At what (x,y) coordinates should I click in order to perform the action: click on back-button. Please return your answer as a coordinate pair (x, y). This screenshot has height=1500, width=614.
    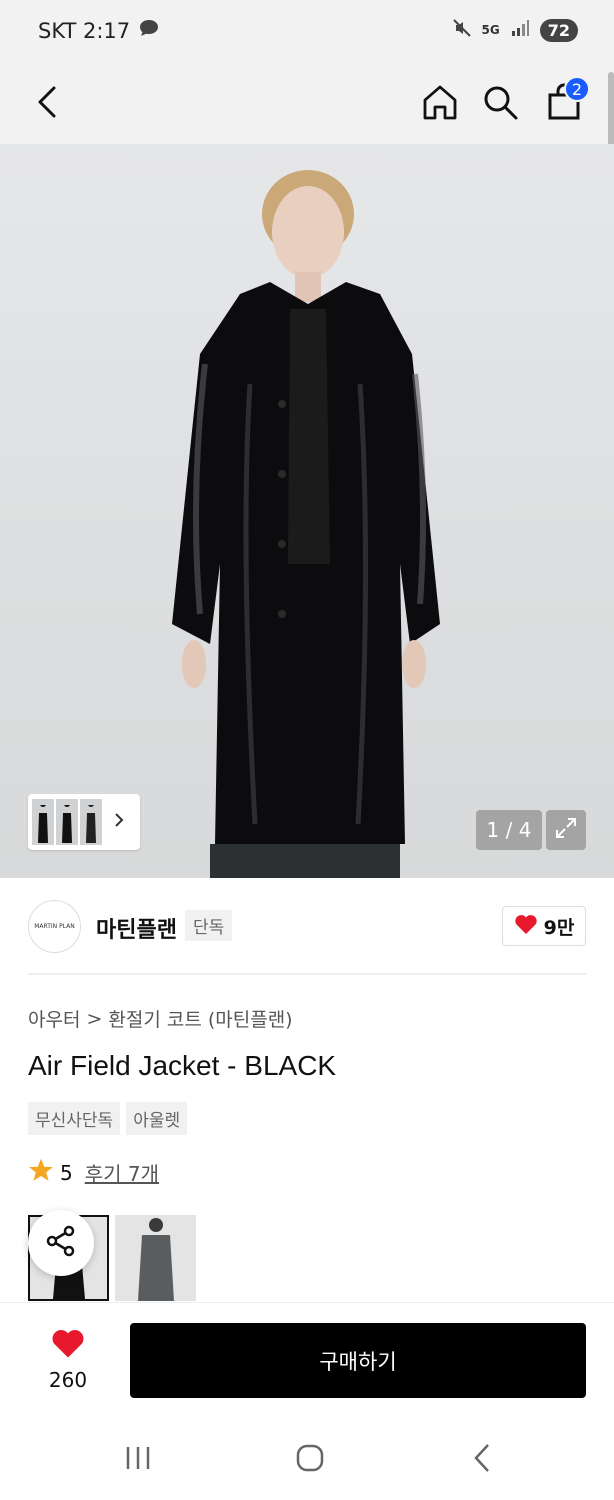
    Looking at the image, I should click on (48, 104).